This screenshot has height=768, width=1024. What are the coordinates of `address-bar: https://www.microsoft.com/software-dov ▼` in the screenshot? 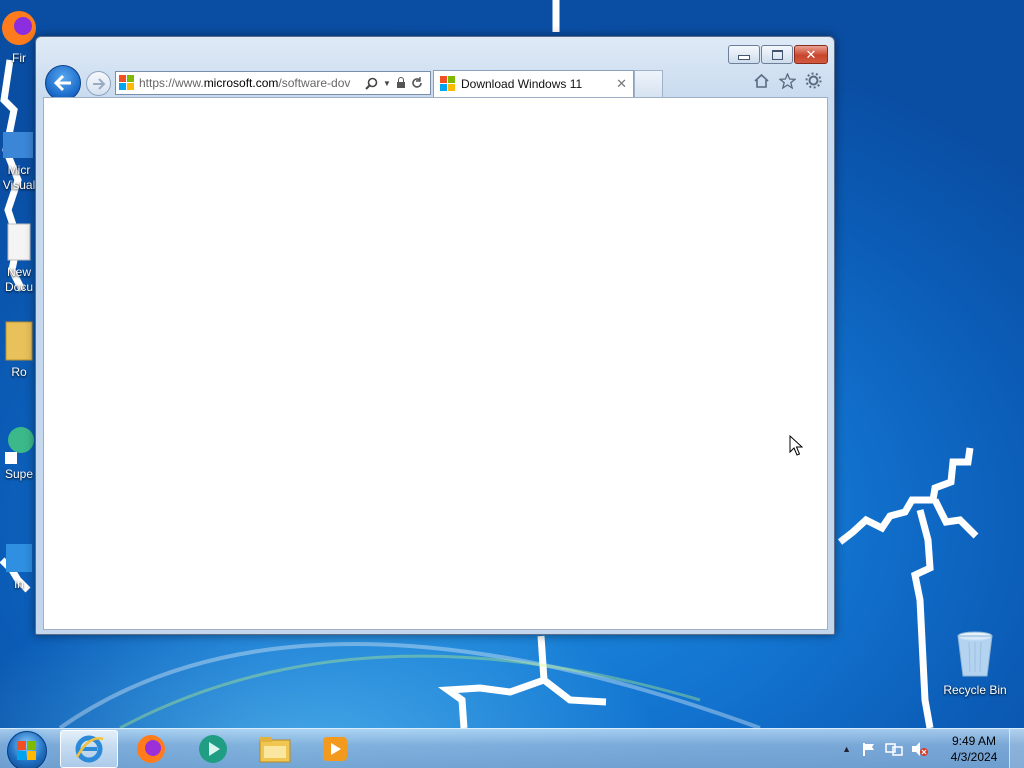 It's located at (273, 83).